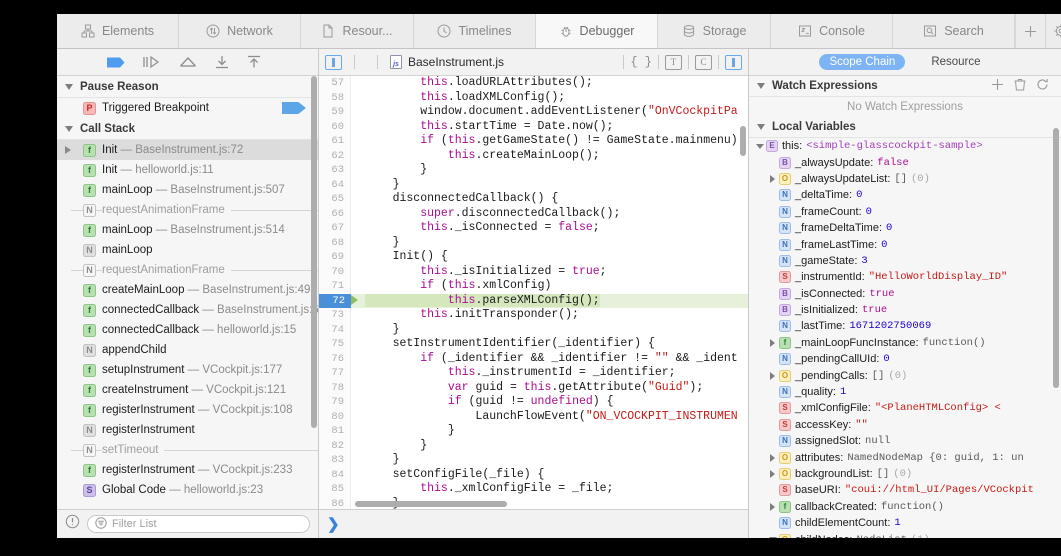  Describe the element at coordinates (187, 250) in the screenshot. I see `call-stack-frame: NmainLoop` at that location.